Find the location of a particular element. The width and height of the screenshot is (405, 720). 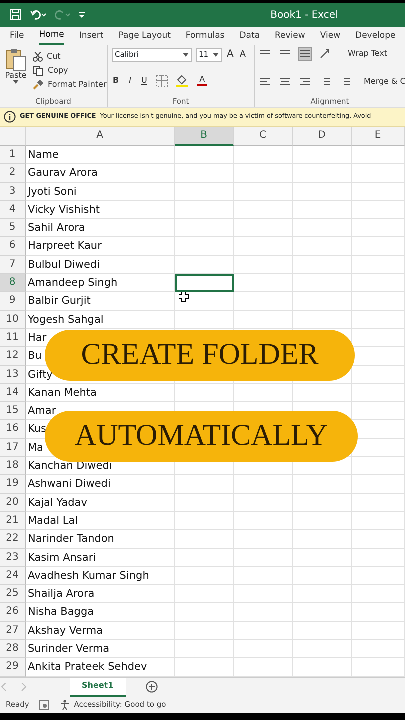

row-header: 17 is located at coordinates (13, 448).